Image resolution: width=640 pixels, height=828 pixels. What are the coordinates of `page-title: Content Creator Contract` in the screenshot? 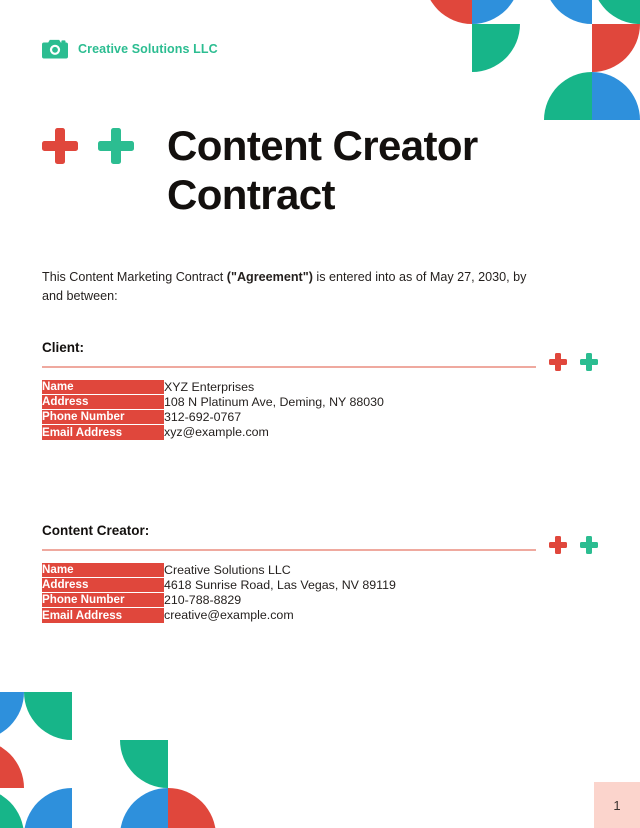 It's located at (322, 170).